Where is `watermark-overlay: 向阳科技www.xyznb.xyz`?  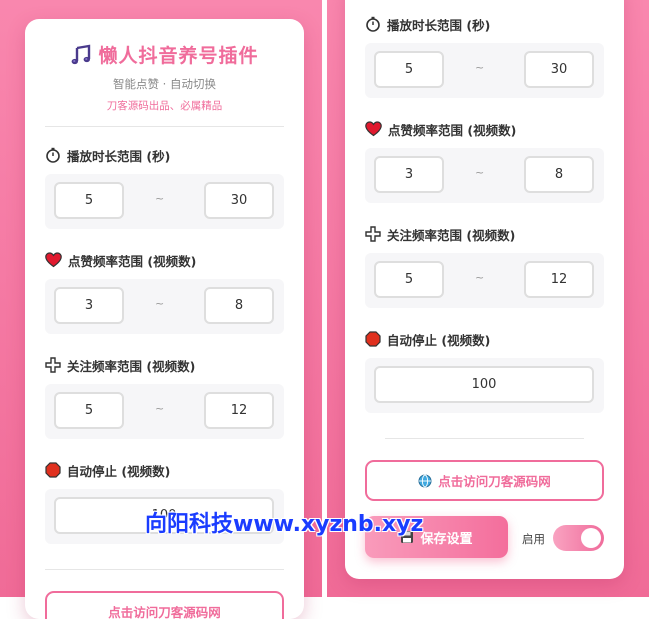
watermark-overlay: 向阳科技www.xyznb.xyz is located at coordinates (284, 524).